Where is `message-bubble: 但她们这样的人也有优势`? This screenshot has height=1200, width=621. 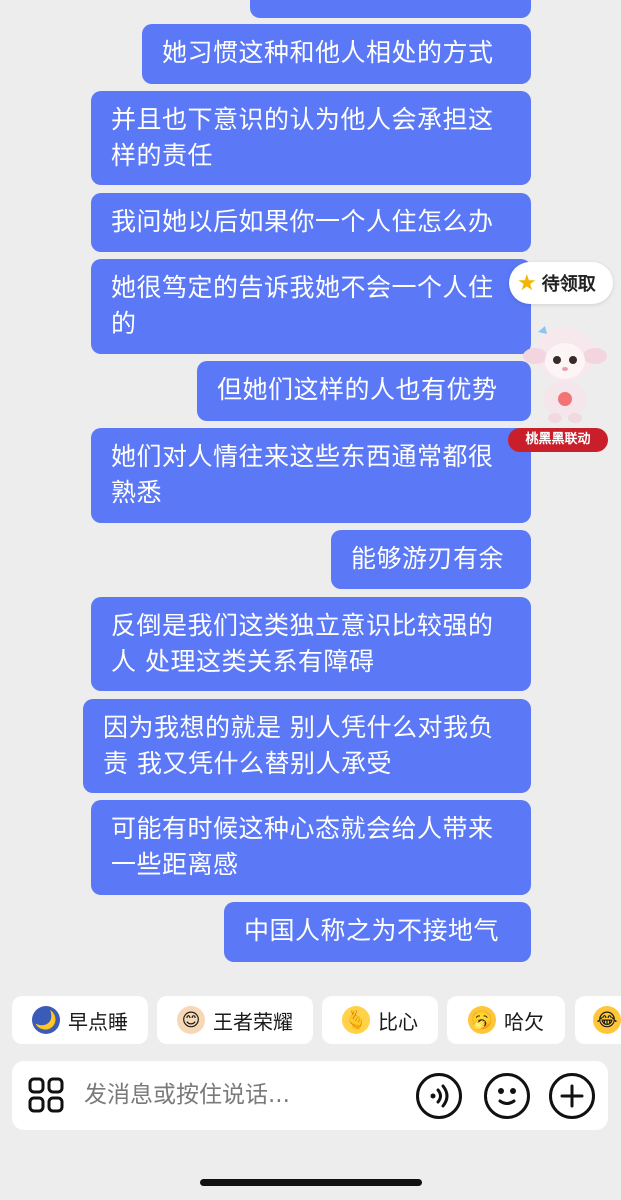
message-bubble: 但她们这样的人也有优势 is located at coordinates (364, 391).